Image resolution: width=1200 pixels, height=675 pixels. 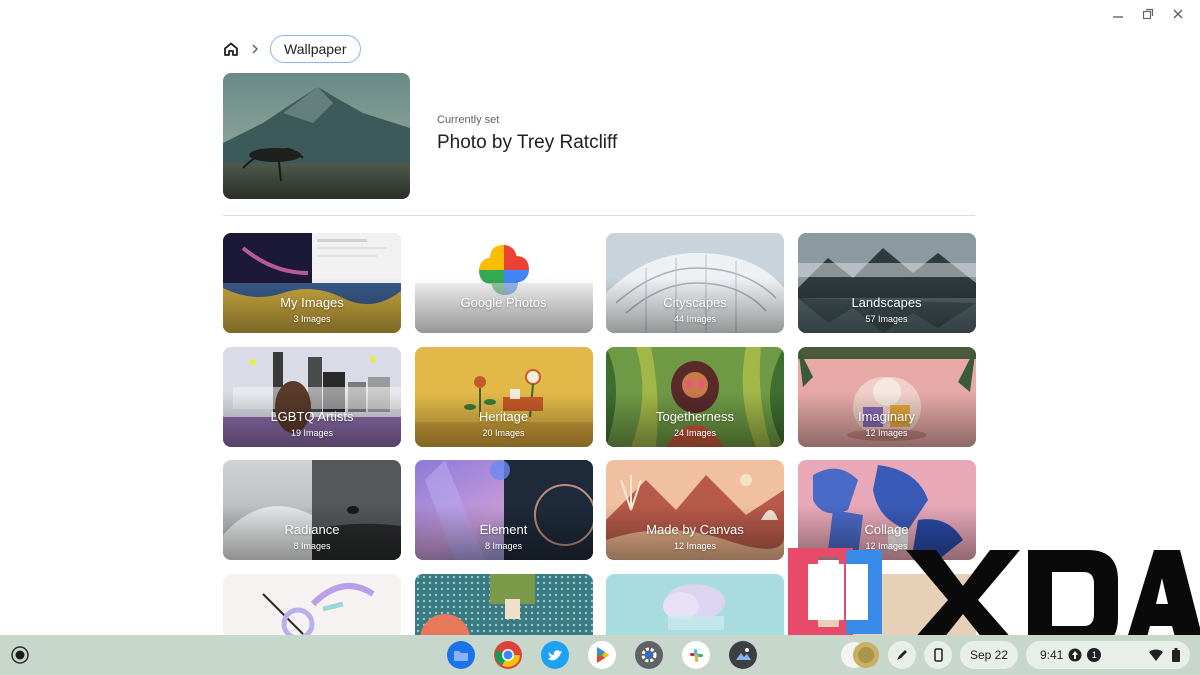 What do you see at coordinates (1176, 655) in the screenshot?
I see `battery-icon` at bounding box center [1176, 655].